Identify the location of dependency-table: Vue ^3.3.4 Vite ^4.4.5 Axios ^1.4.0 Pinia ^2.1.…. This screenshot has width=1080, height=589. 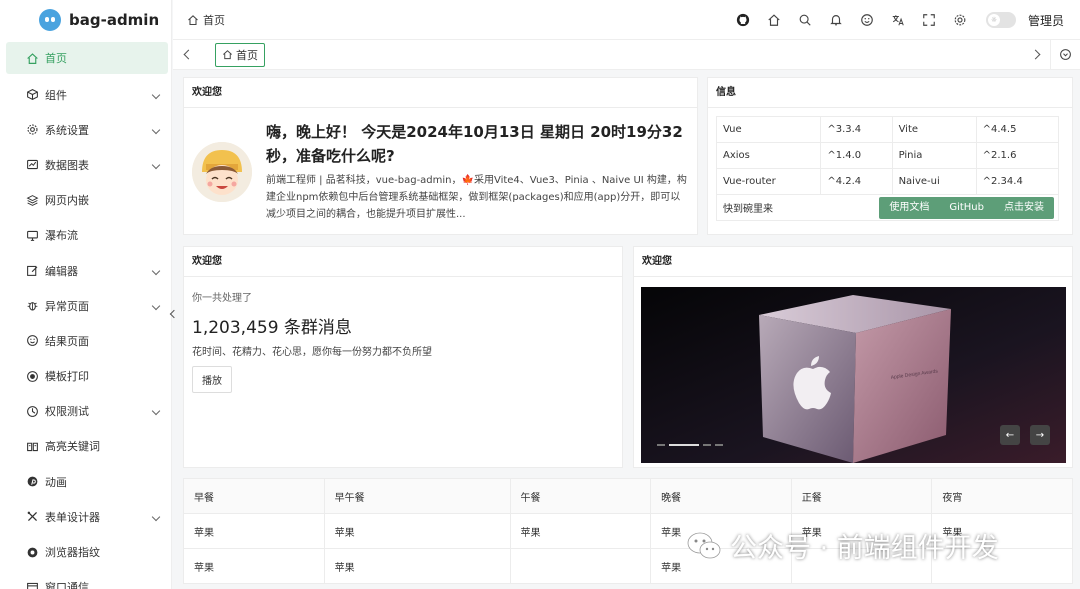
(887, 155).